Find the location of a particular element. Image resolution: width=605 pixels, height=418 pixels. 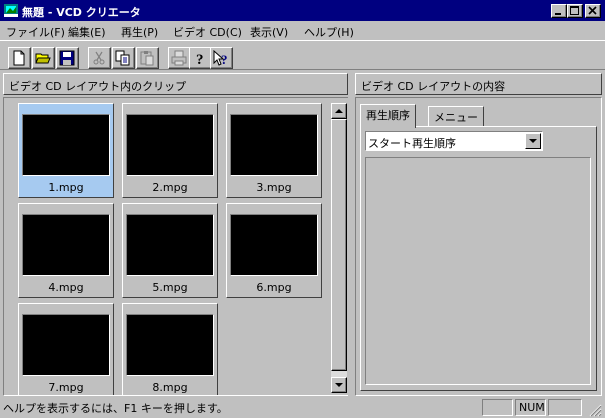

clip-item: 6.mpg is located at coordinates (274, 250).